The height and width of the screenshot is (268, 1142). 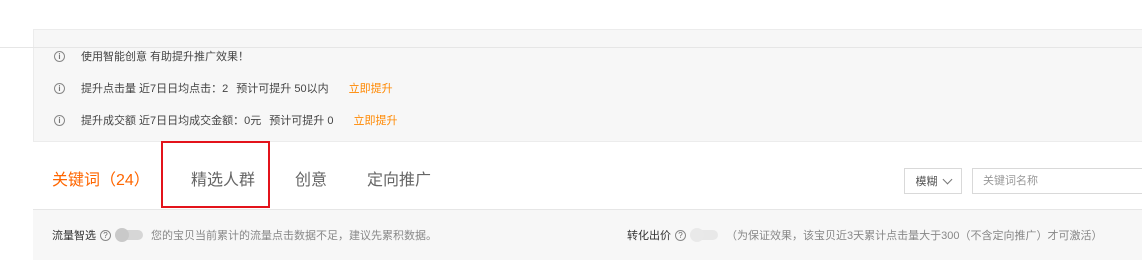 What do you see at coordinates (914, 236) in the screenshot?
I see `conversion-bid-desc: （为保证效果，该宝贝近3天累计点击量大于300（不含定向推广）才可激活）` at bounding box center [914, 236].